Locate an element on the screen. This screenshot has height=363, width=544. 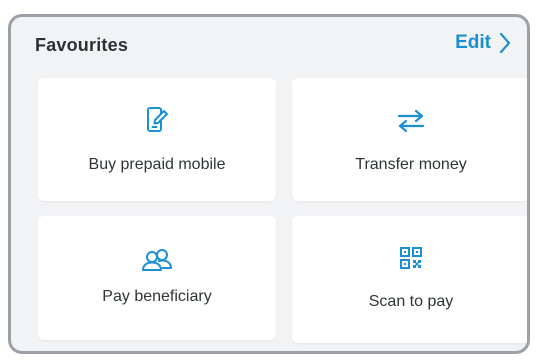
favourite-buy-prepaid-mobile: Buy prepaid mobile is located at coordinates (157, 139).